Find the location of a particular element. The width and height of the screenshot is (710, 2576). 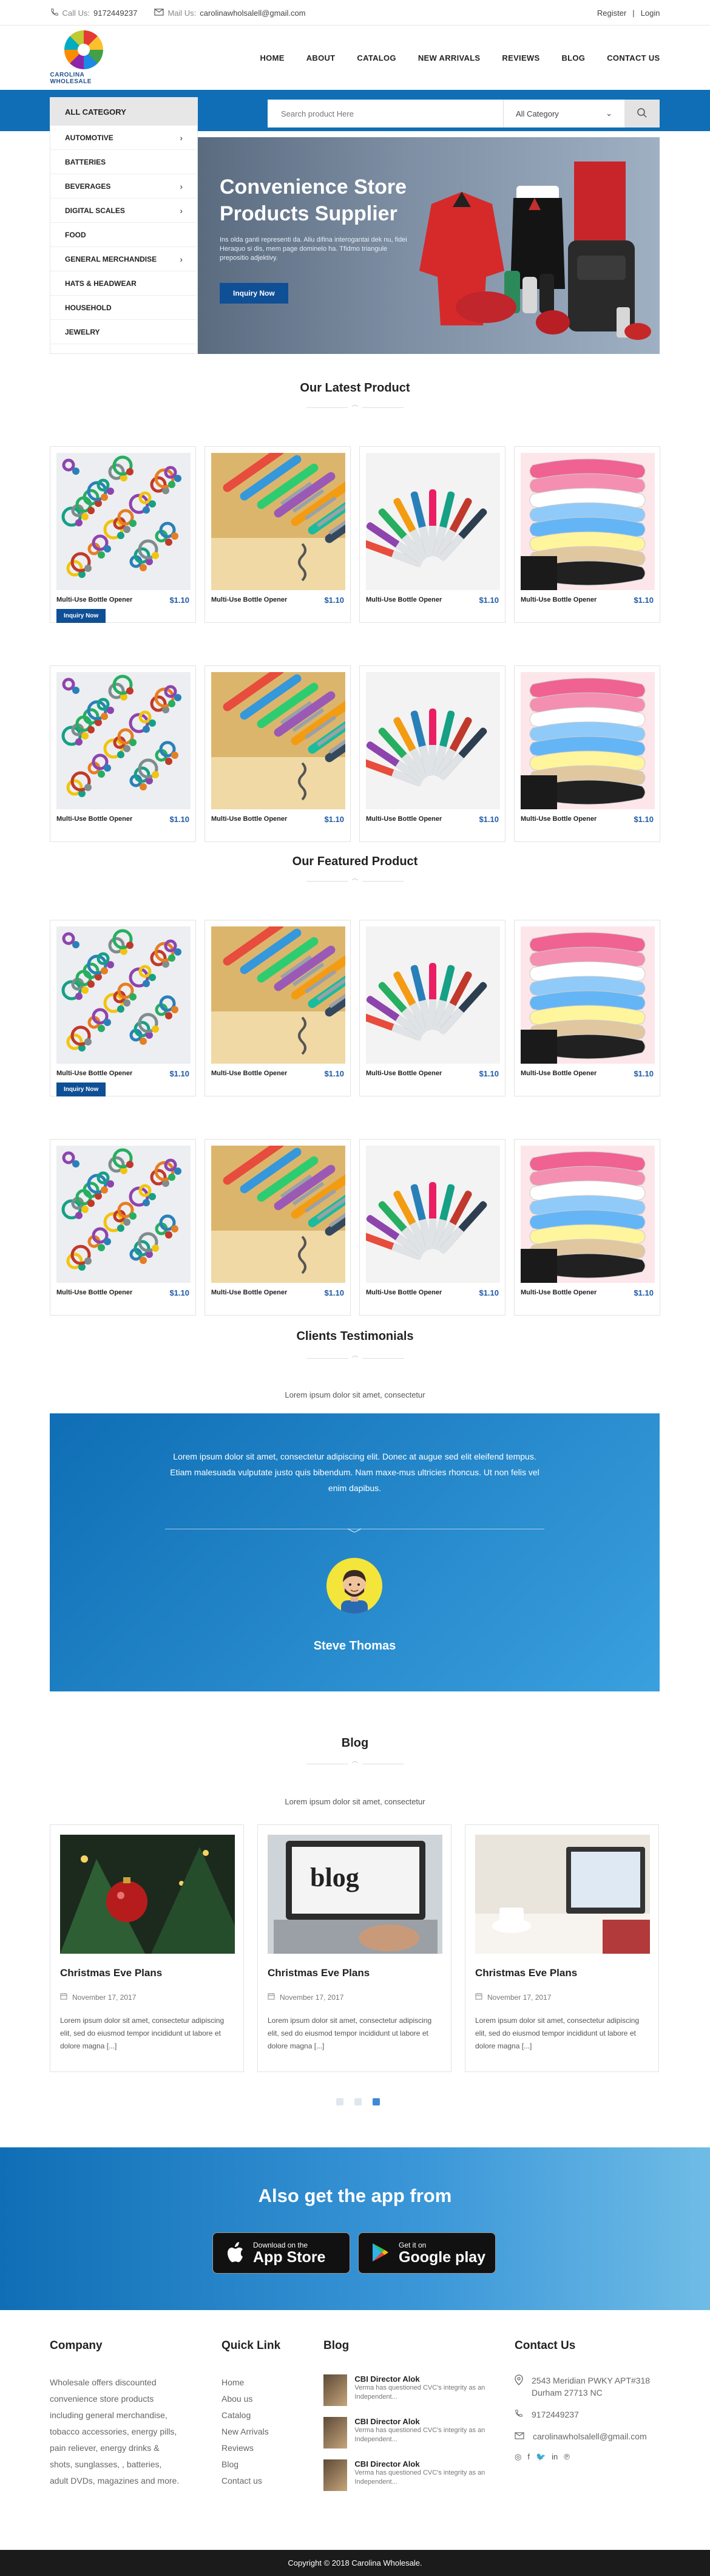

login-link: Login is located at coordinates (650, 13).